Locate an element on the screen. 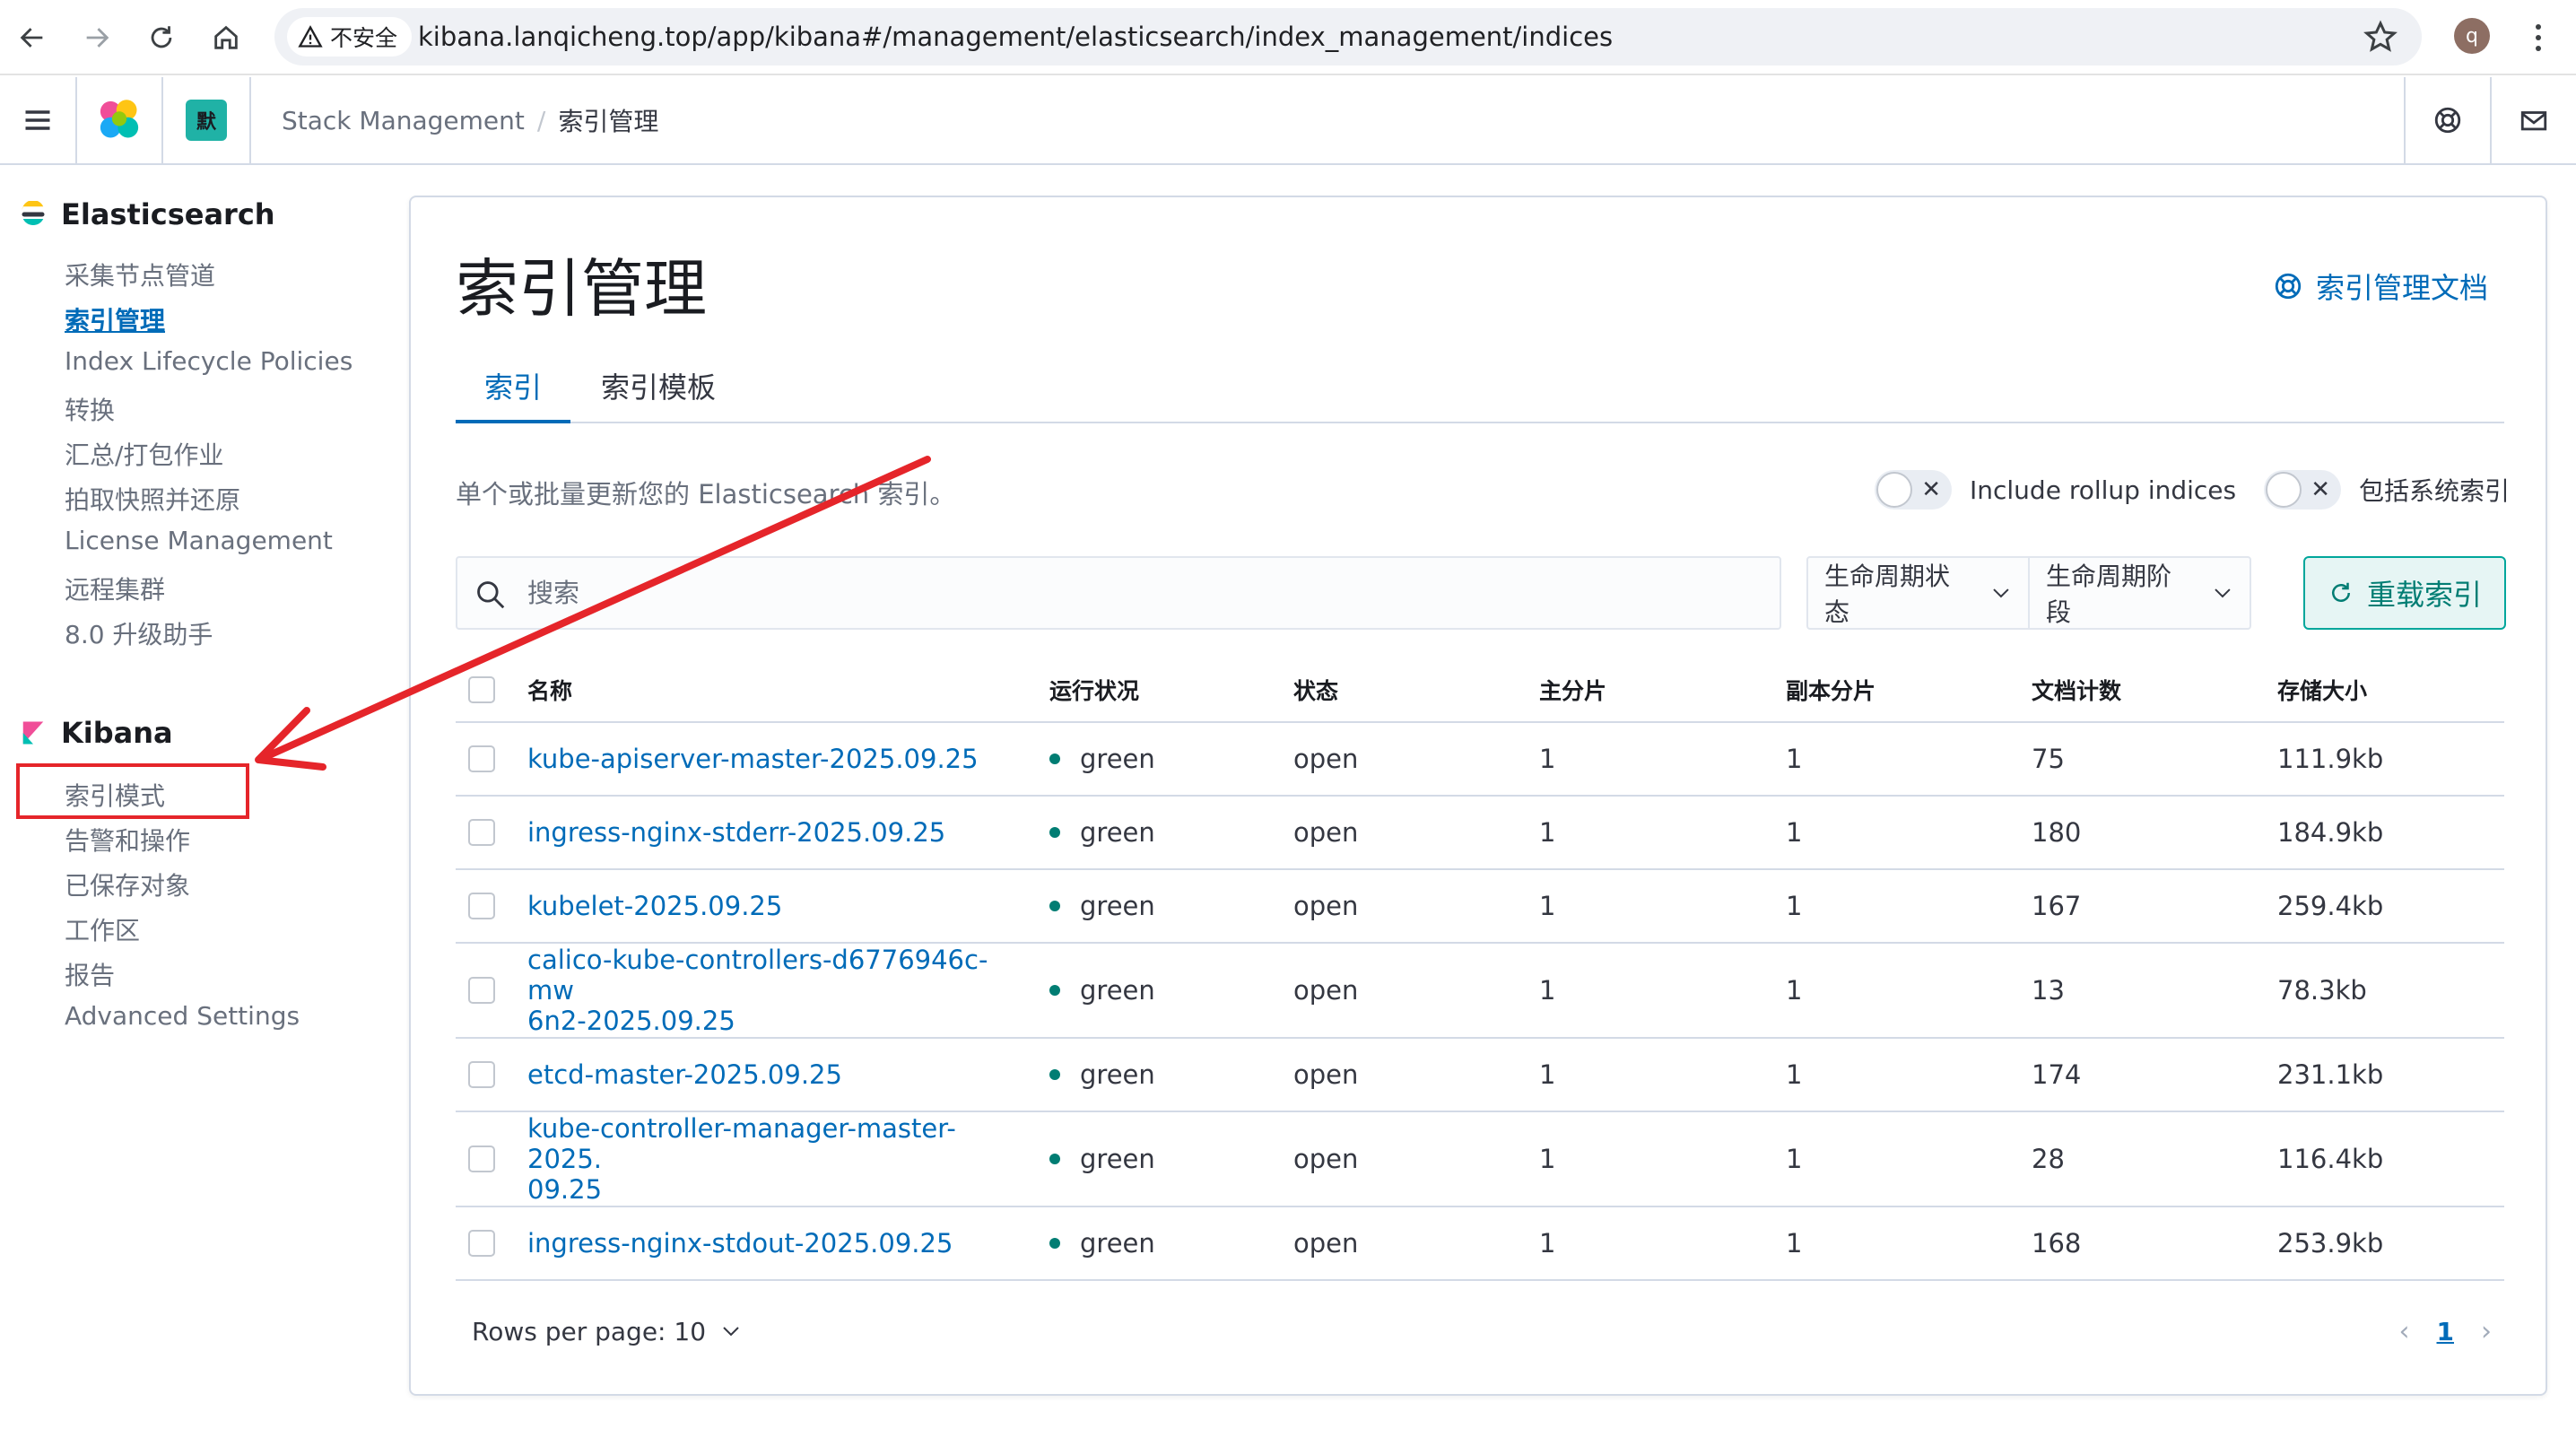 The image size is (2576, 1446). index-name-line: 09.25 is located at coordinates (565, 1189).